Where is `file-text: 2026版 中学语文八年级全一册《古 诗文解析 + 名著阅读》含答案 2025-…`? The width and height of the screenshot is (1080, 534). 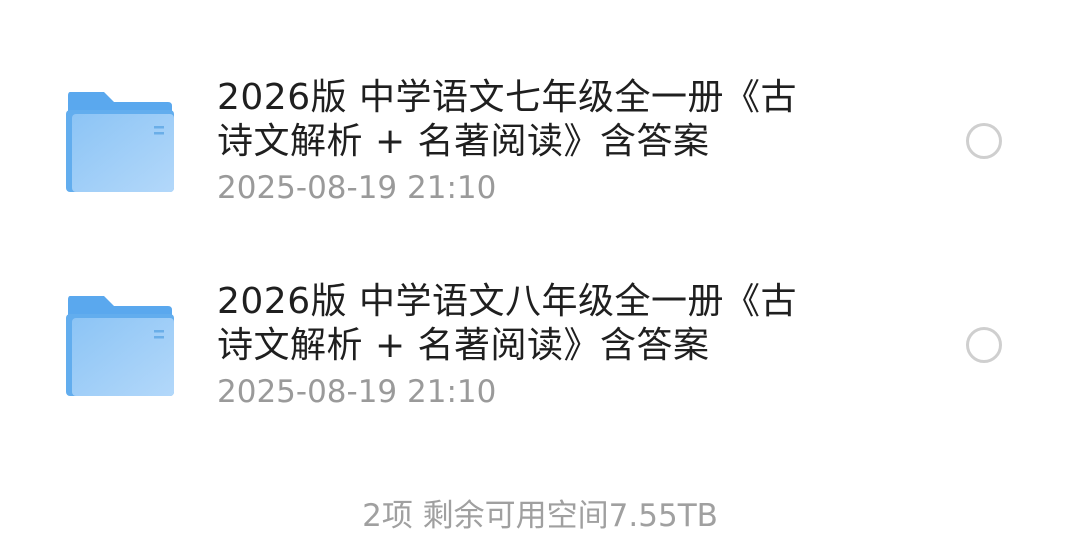 file-text: 2026版 中学语文八年级全一册《古 诗文解析 + 名著阅读》含答案 2025-… is located at coordinates (537, 345).